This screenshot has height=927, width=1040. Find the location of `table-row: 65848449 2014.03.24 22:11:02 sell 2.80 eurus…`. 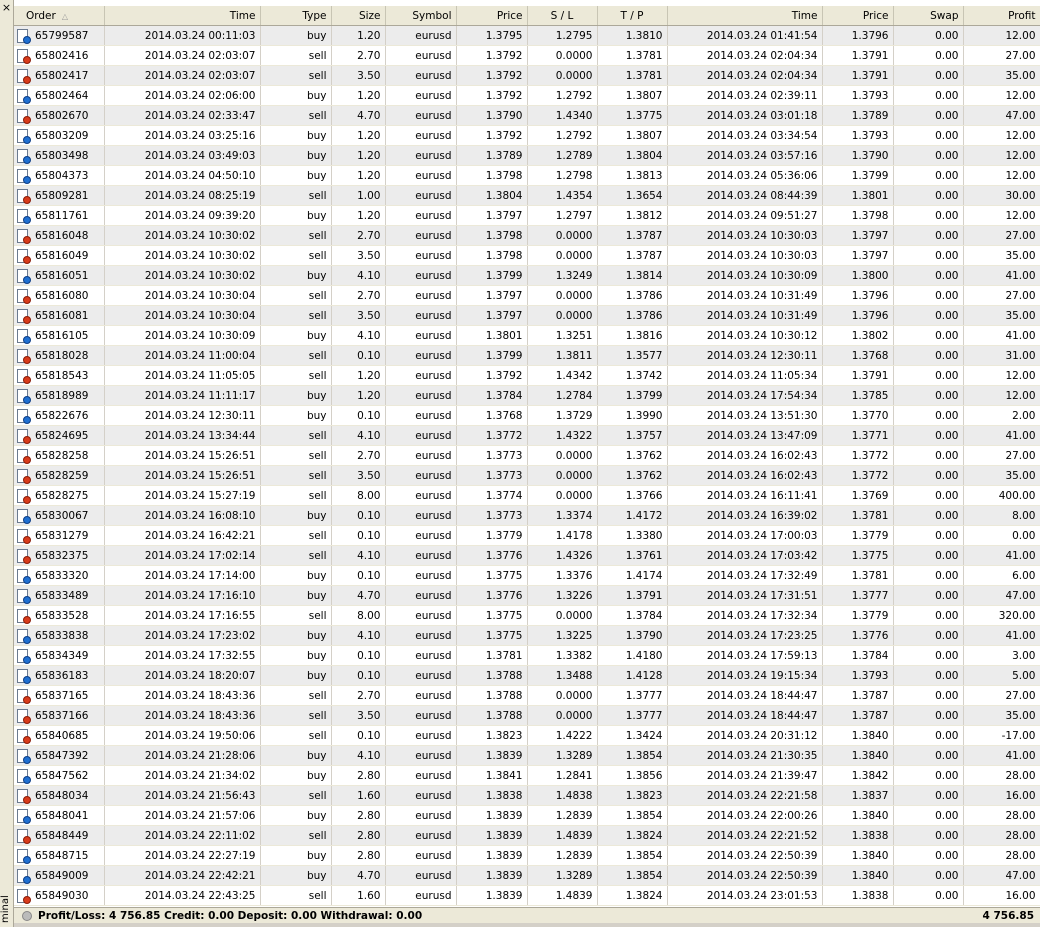

table-row: 65848449 2014.03.24 22:11:02 sell 2.80 eurus… is located at coordinates (527, 835).